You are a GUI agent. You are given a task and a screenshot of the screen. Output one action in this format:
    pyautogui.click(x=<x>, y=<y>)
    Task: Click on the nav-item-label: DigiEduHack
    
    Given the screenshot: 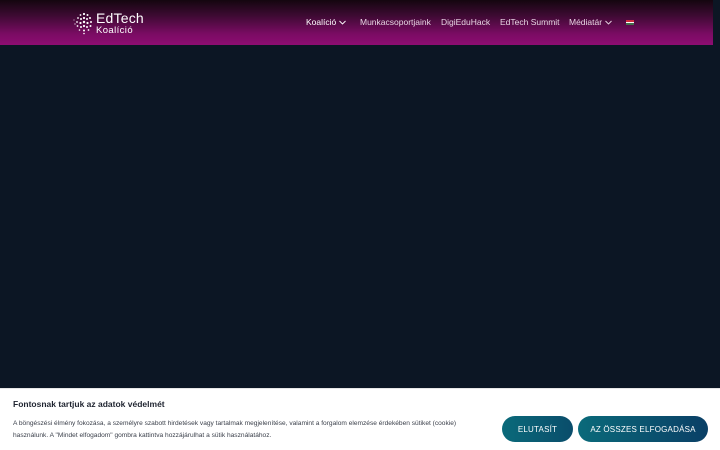 What is the action you would take?
    pyautogui.click(x=466, y=22)
    